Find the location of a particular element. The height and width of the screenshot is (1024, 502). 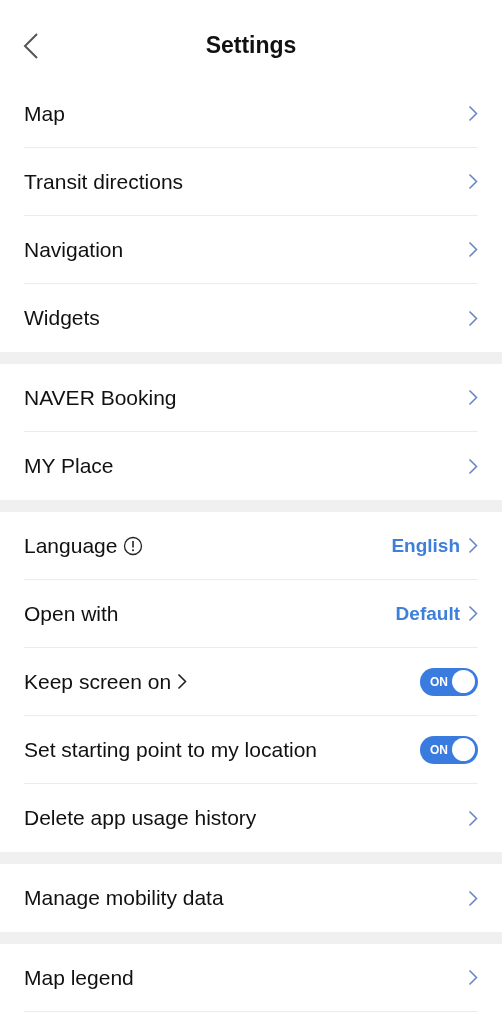

setting-label: Widgets is located at coordinates (62, 318).